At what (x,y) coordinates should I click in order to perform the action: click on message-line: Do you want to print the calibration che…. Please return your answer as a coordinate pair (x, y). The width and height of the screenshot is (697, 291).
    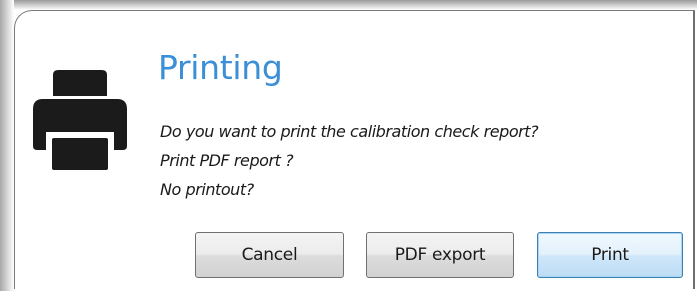
    Looking at the image, I should click on (349, 131).